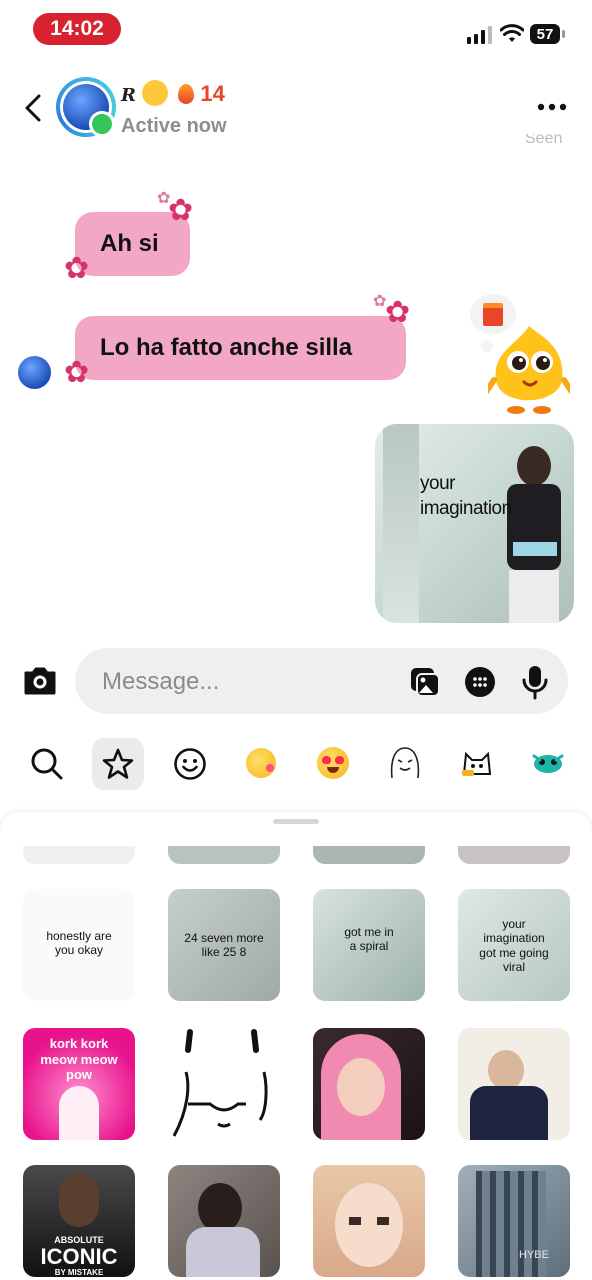 The image size is (592, 1280). I want to click on drag-handle, so click(296, 821).